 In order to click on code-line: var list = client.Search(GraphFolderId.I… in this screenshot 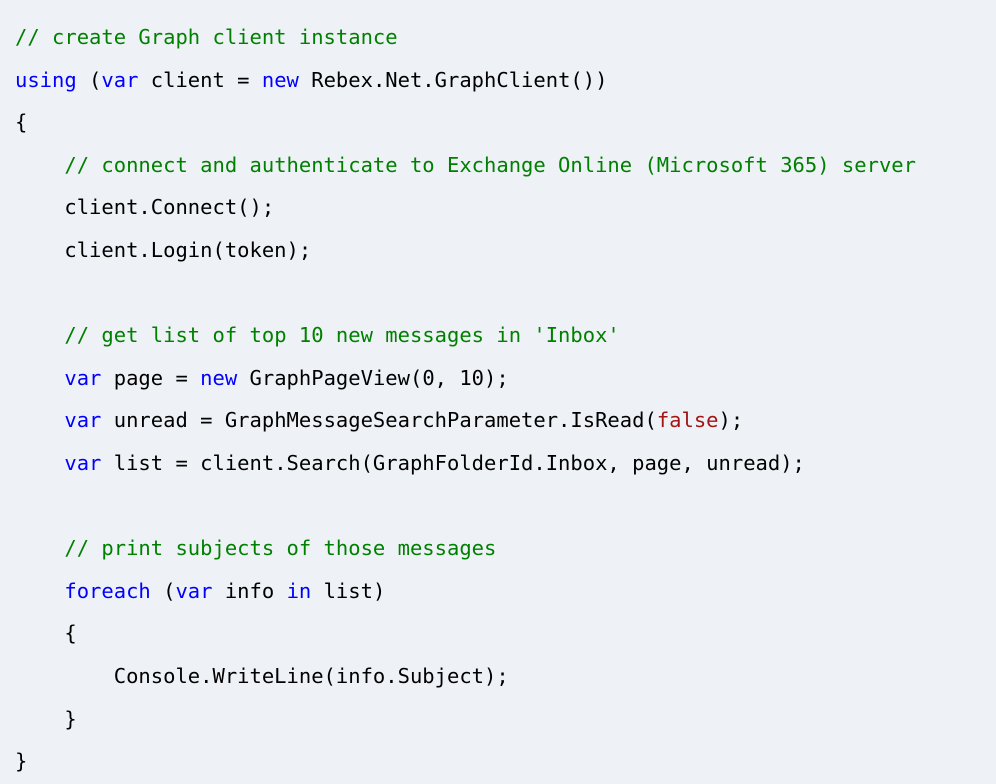, I will do `click(505, 463)`.